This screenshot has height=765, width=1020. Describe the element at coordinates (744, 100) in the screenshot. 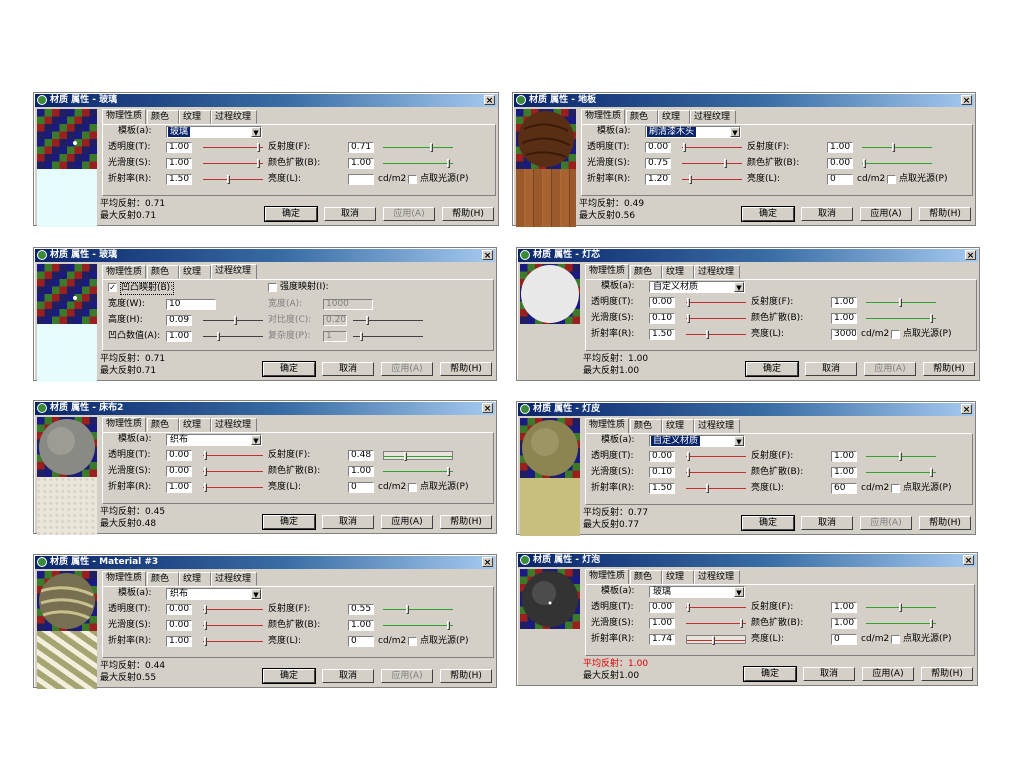

I see `title-bar: 材质 属性 - 地板 ×` at that location.